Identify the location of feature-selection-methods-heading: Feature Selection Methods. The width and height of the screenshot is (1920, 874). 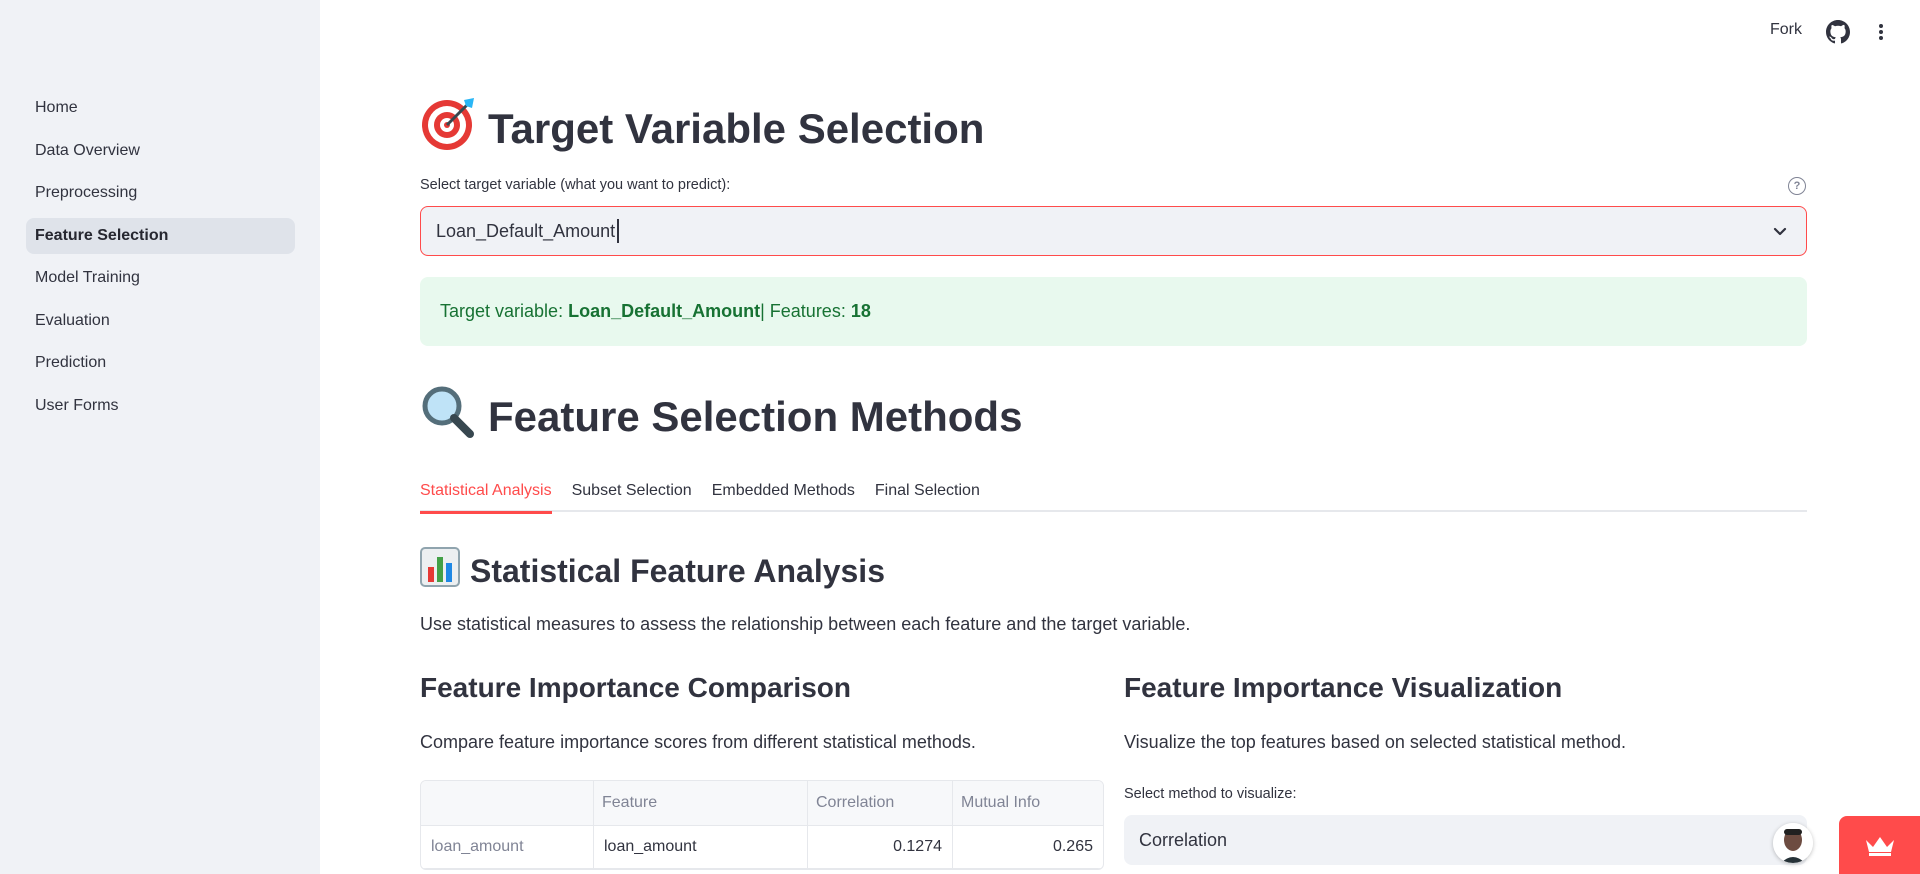
(721, 417).